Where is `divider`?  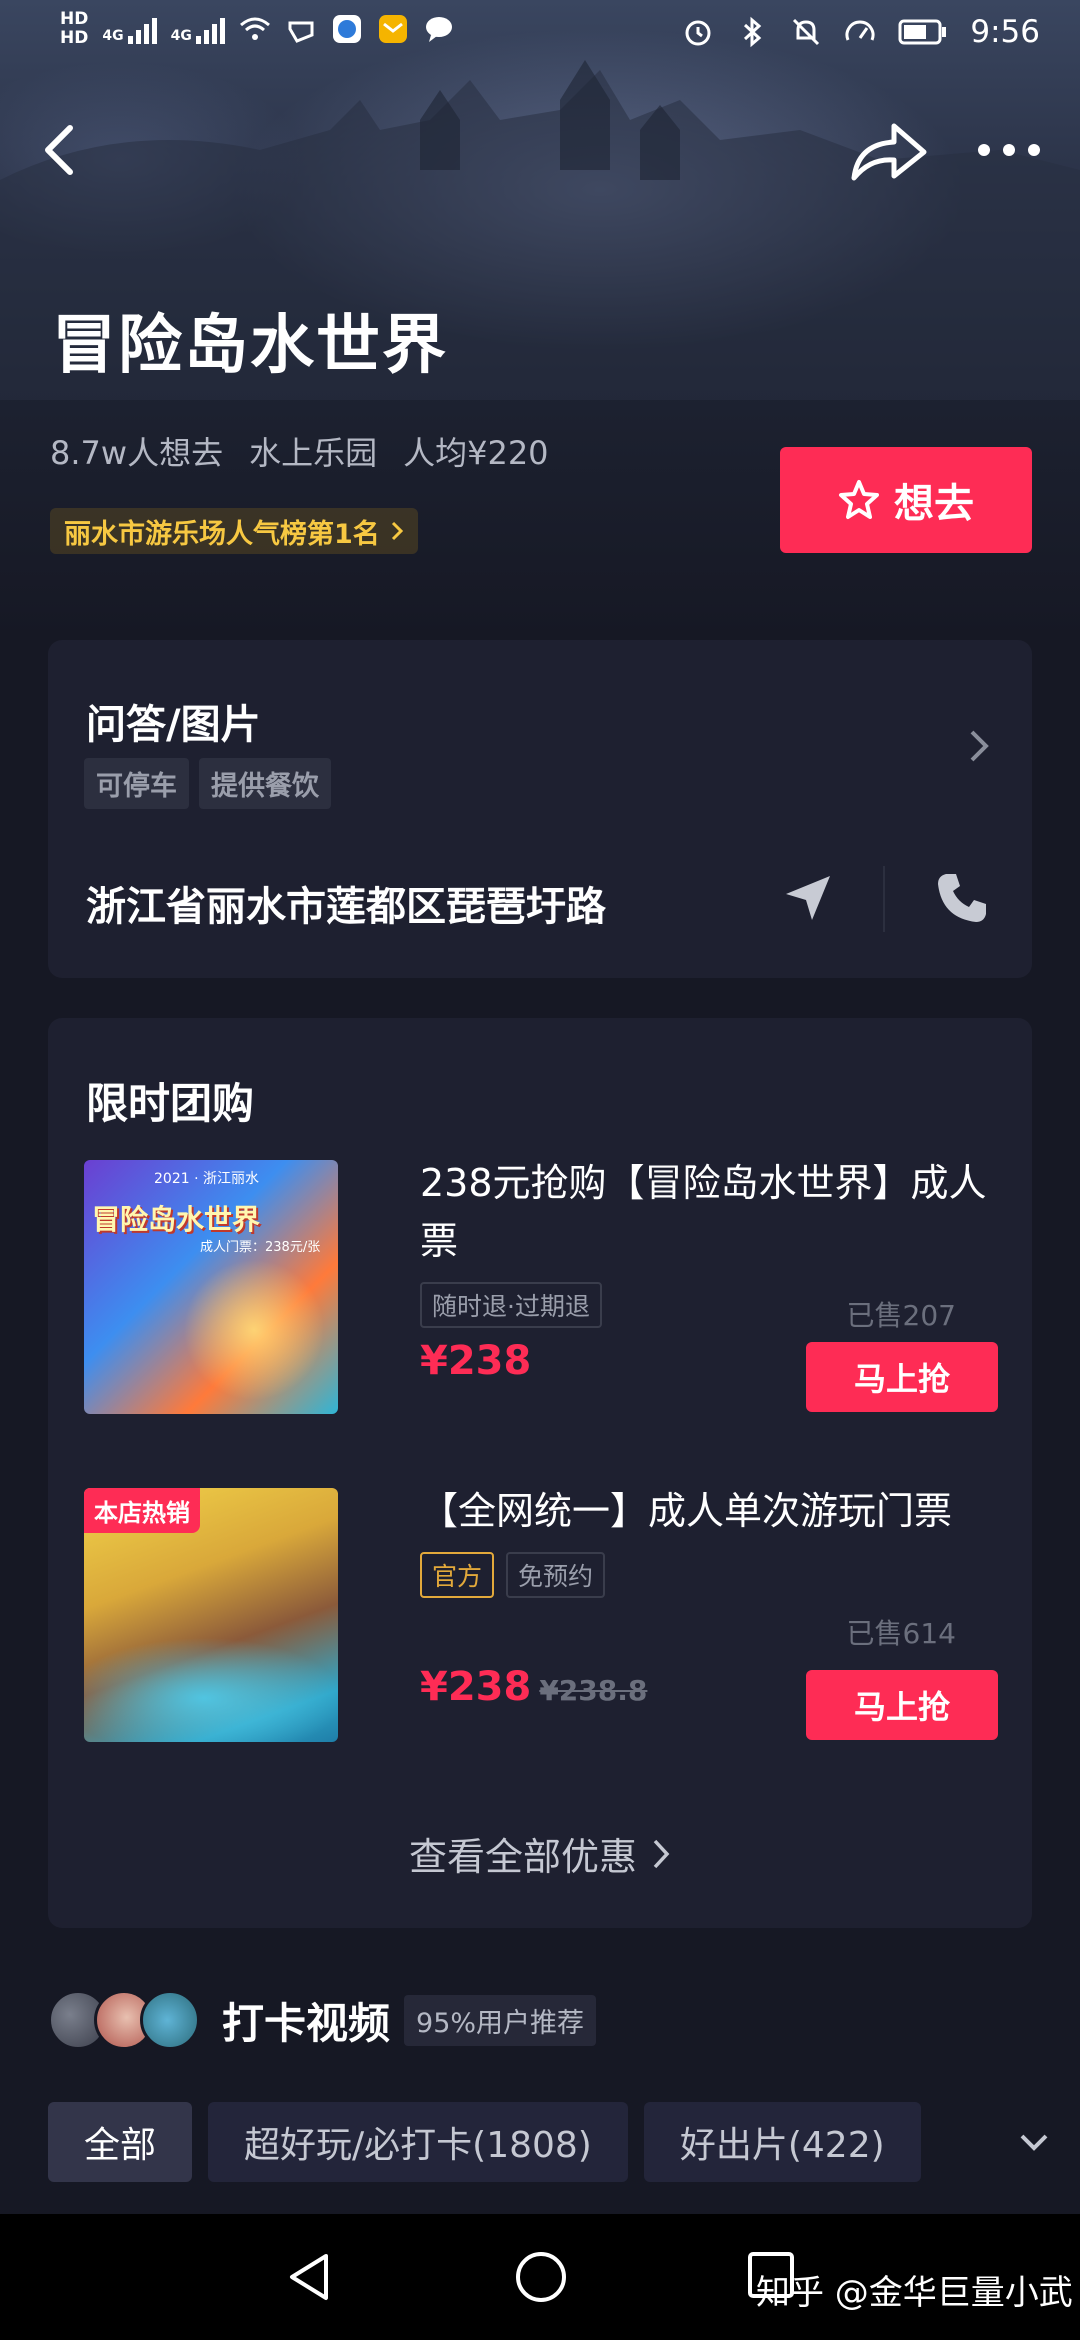 divider is located at coordinates (884, 899).